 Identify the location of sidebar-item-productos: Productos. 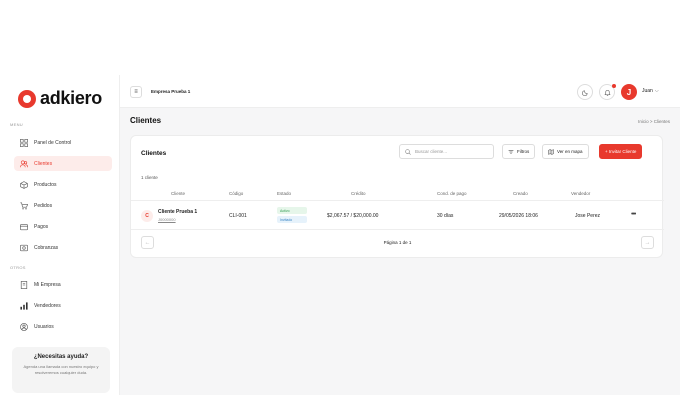
(63, 184).